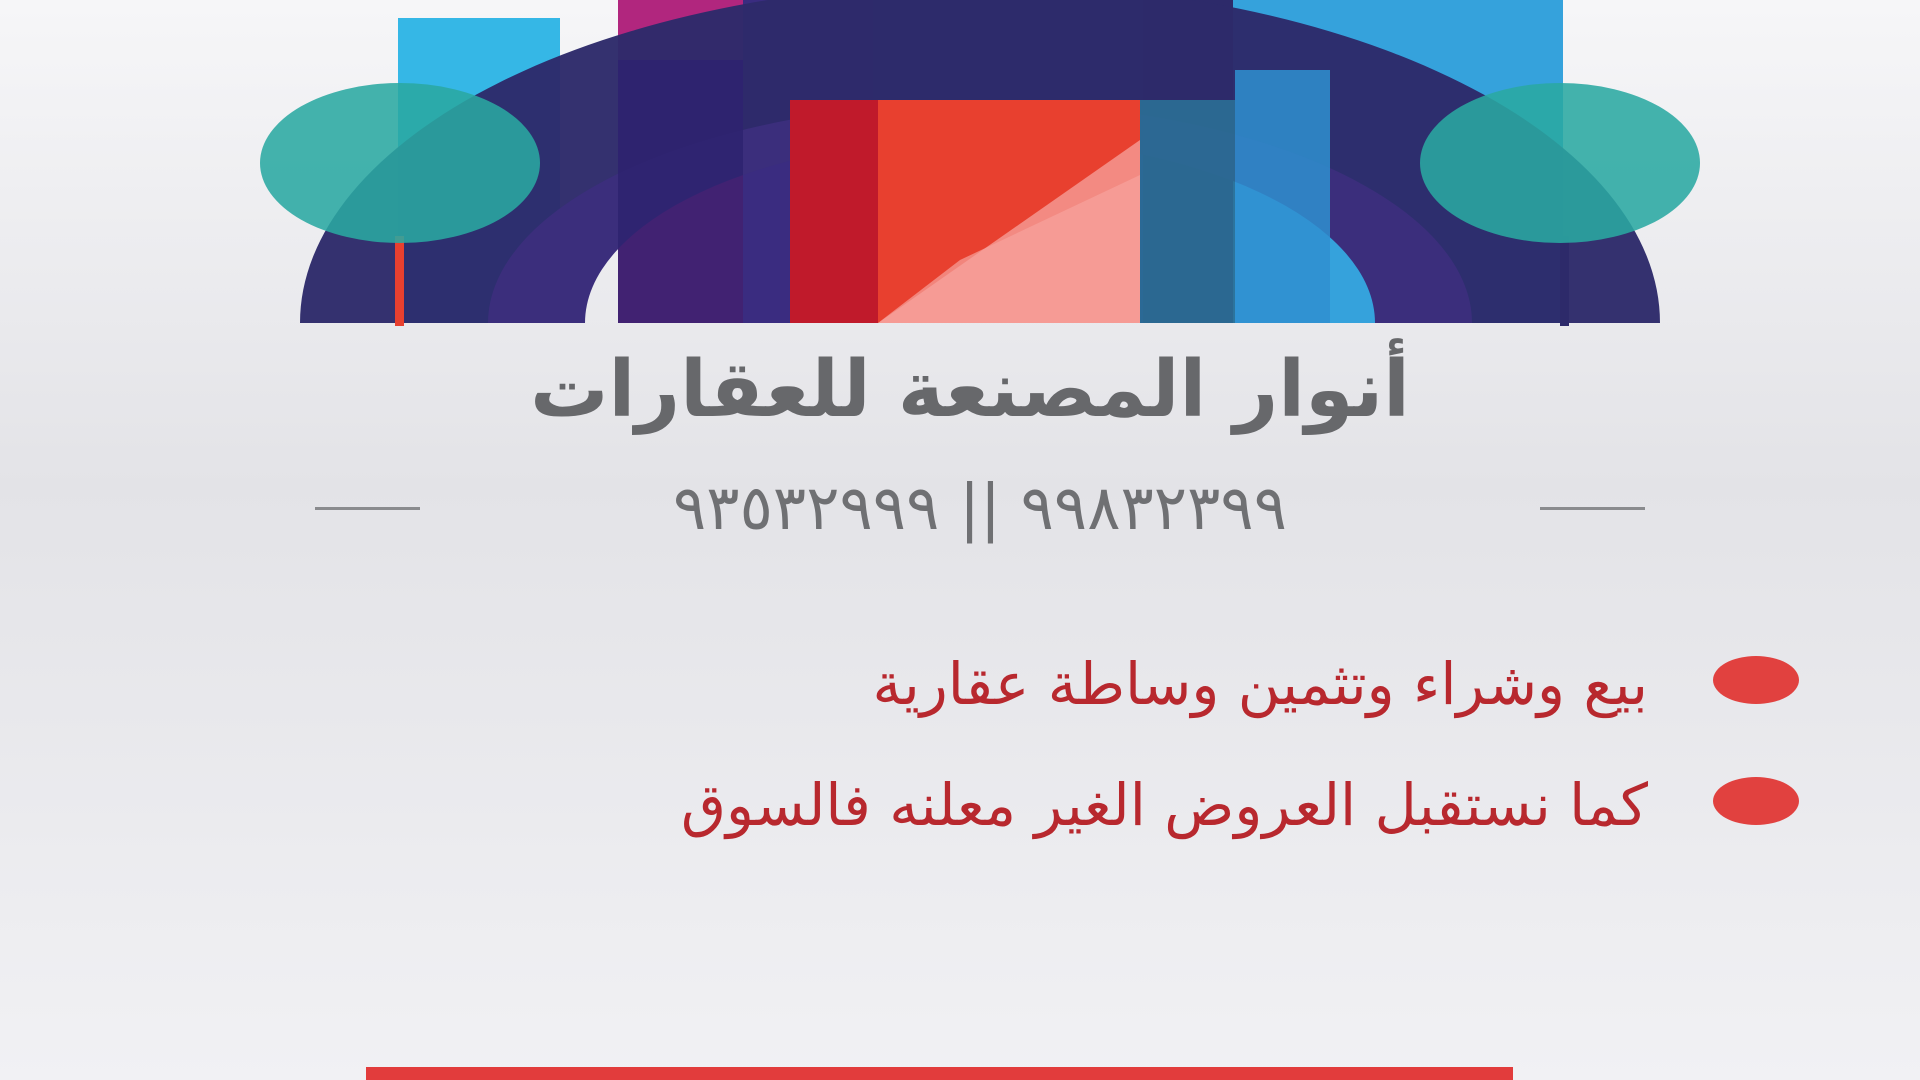 This screenshot has height=1080, width=1920. I want to click on bottom-accent-bar, so click(939, 1073).